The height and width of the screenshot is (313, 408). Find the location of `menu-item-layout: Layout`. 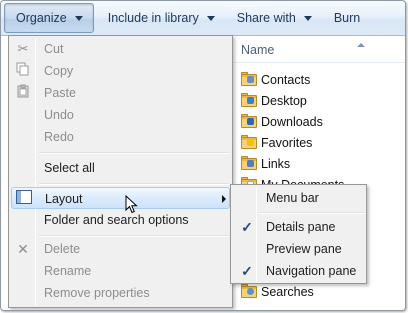

menu-item-layout: Layout is located at coordinates (120, 198).